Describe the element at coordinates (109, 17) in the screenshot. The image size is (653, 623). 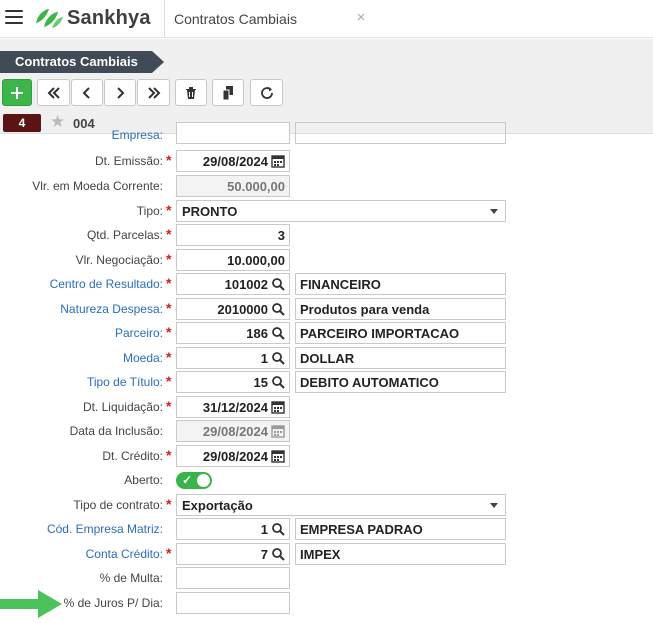
I see `brand-name: Sankhya` at that location.